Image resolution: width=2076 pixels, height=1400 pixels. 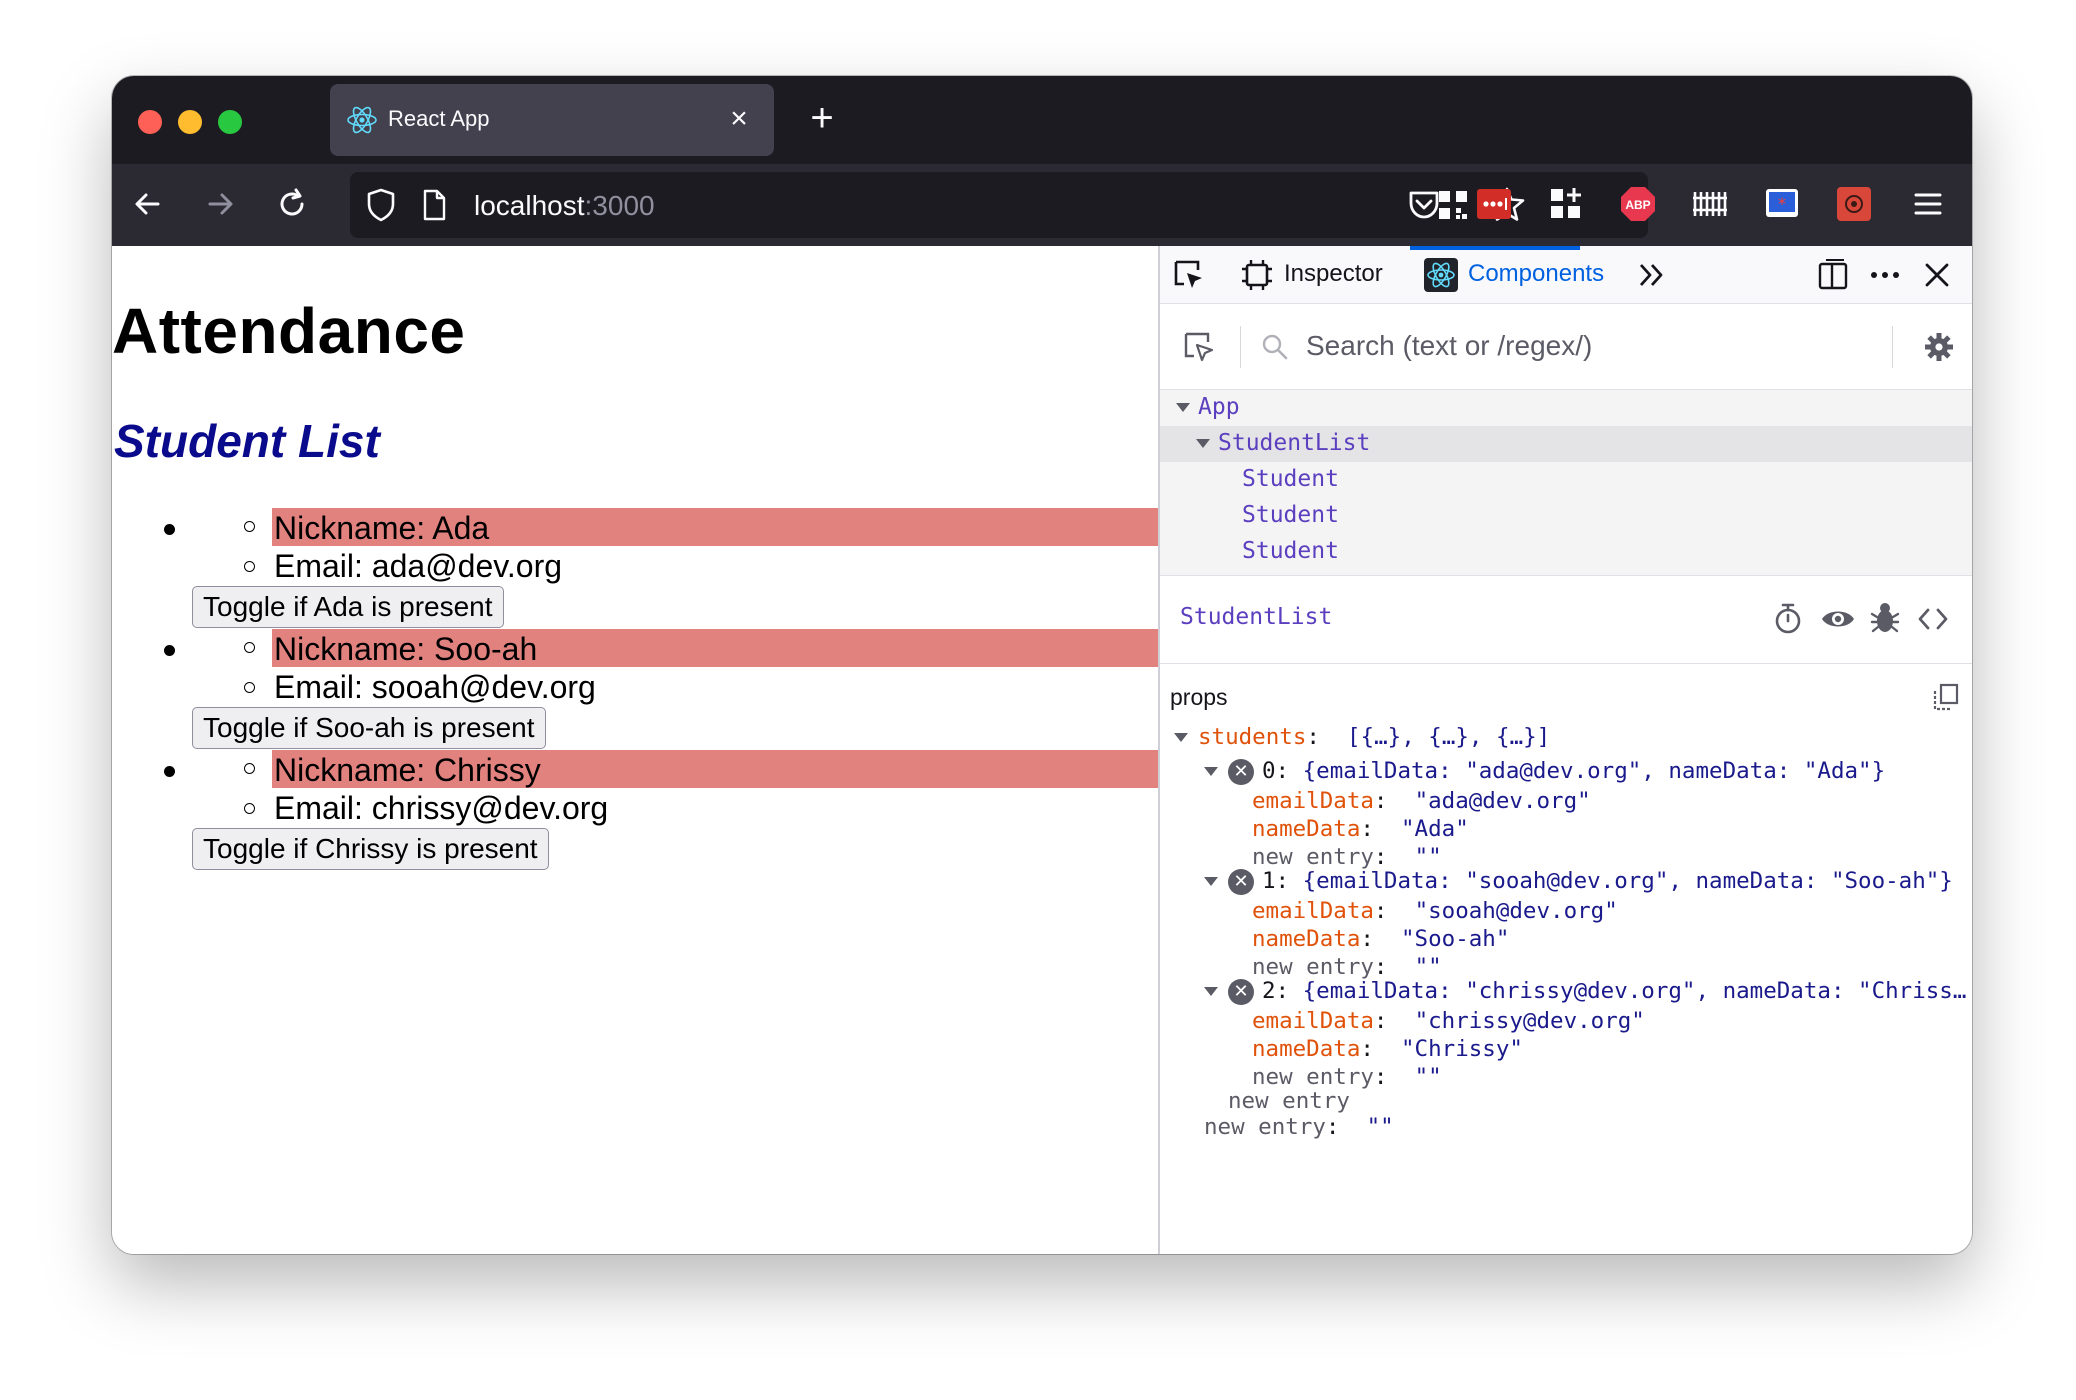 What do you see at coordinates (292, 204) in the screenshot?
I see `reload-icon` at bounding box center [292, 204].